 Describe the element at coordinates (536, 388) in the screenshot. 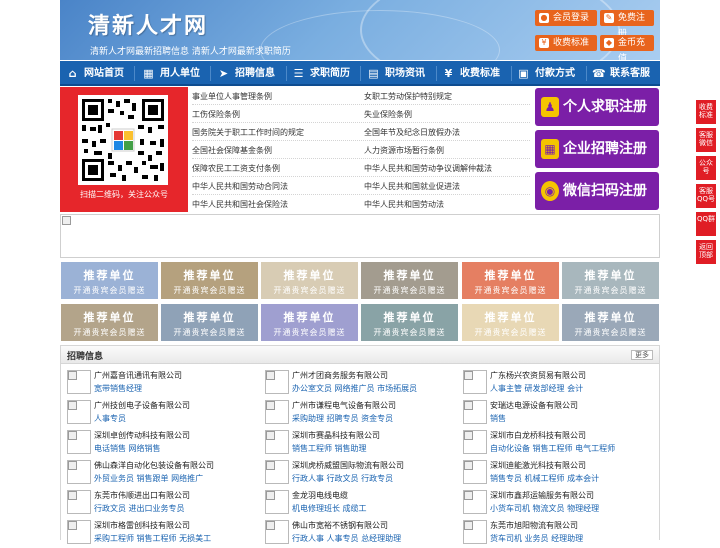

I see `job-positions-link: 人事主管 研发部经理 会计` at that location.